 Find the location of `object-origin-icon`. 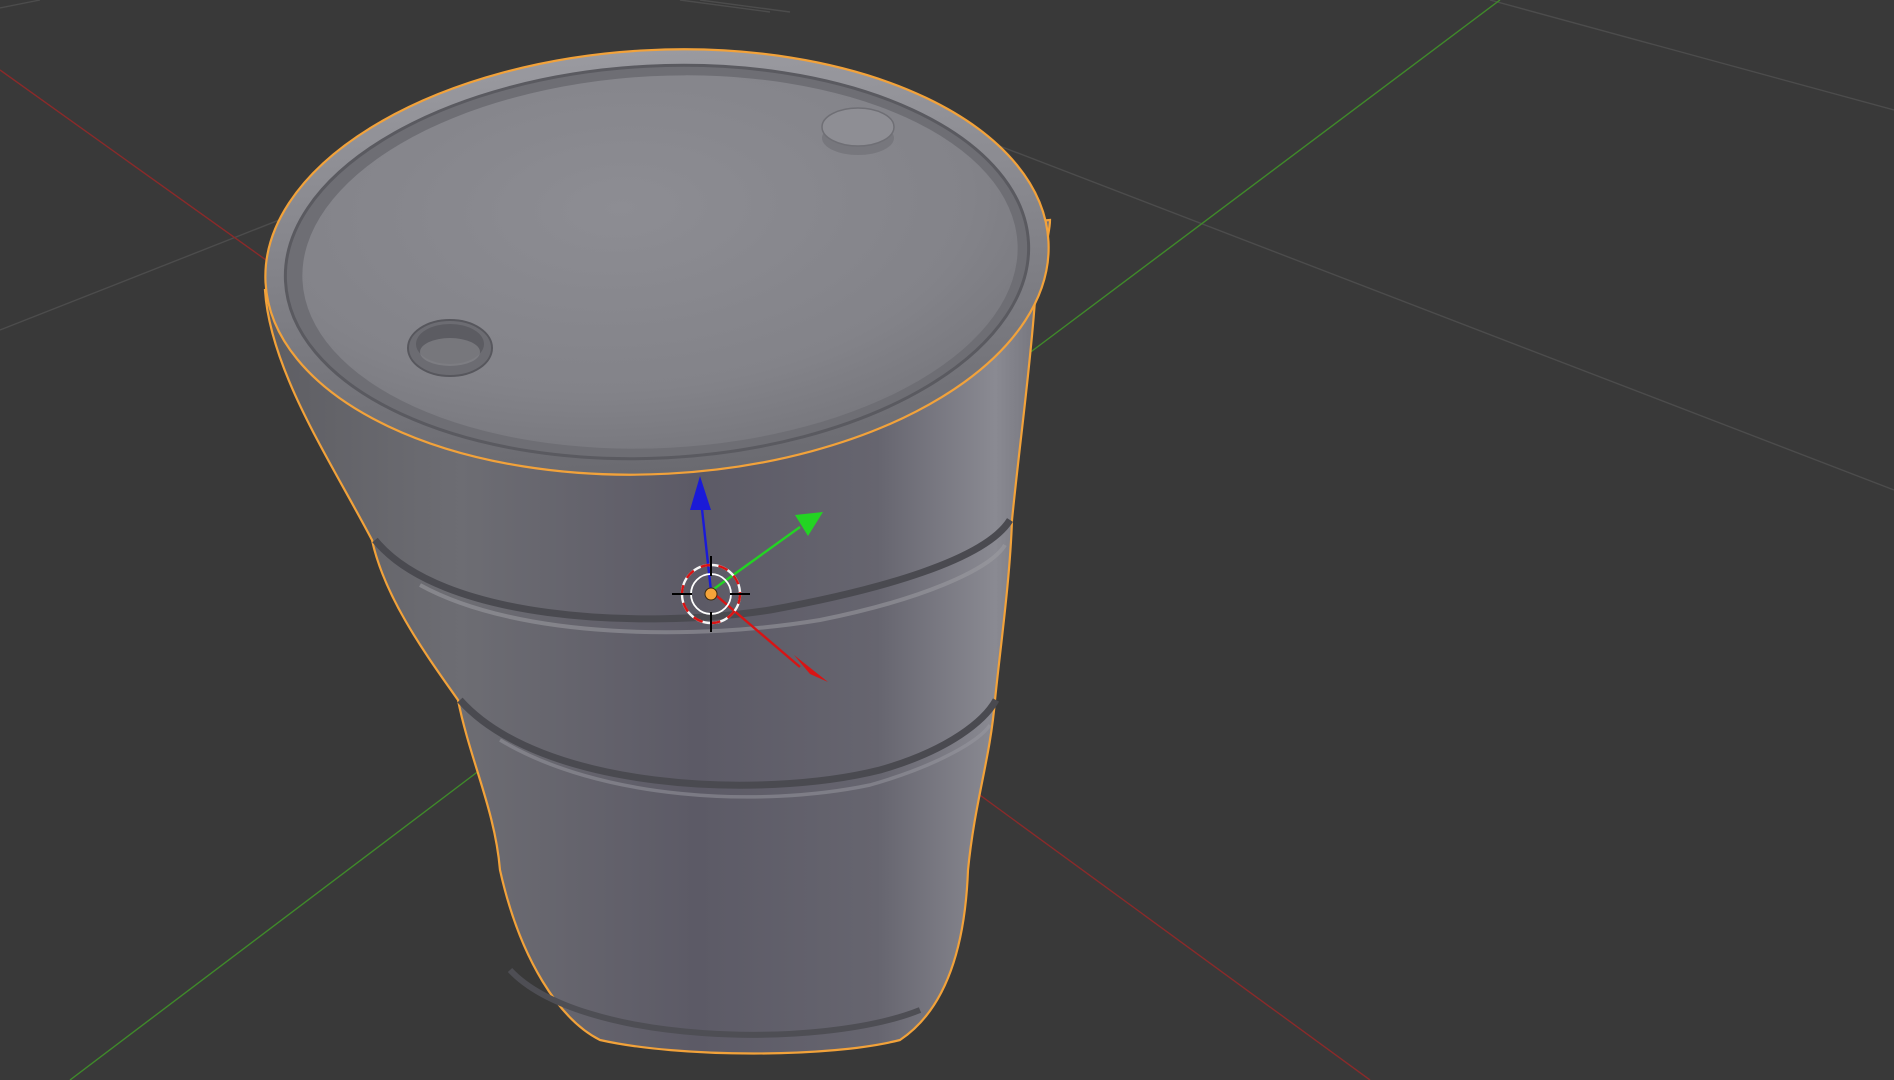

object-origin-icon is located at coordinates (711, 594).